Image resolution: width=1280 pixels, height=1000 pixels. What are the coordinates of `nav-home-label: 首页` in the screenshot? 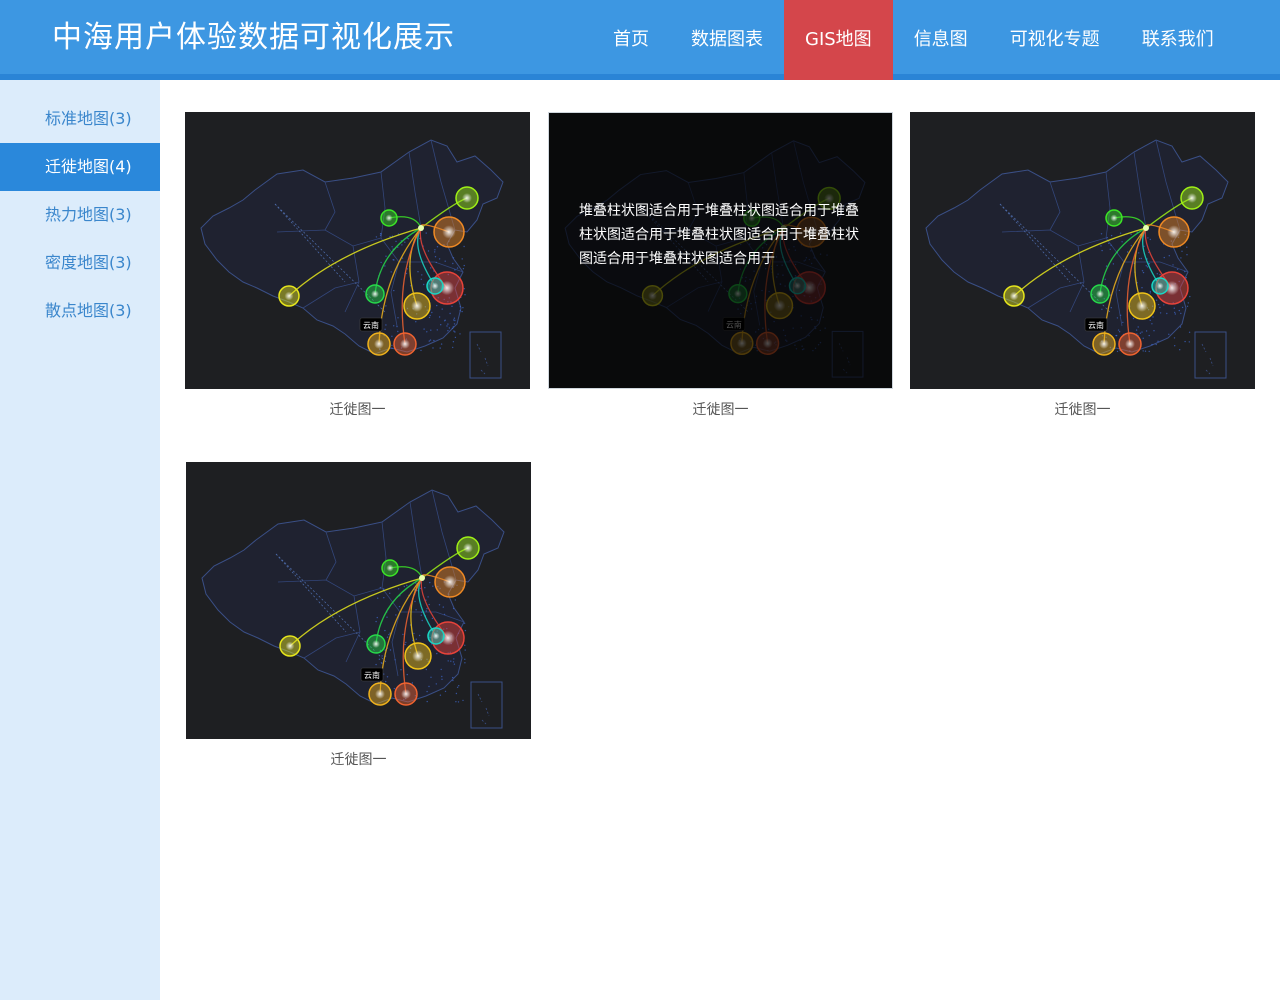 It's located at (631, 40).